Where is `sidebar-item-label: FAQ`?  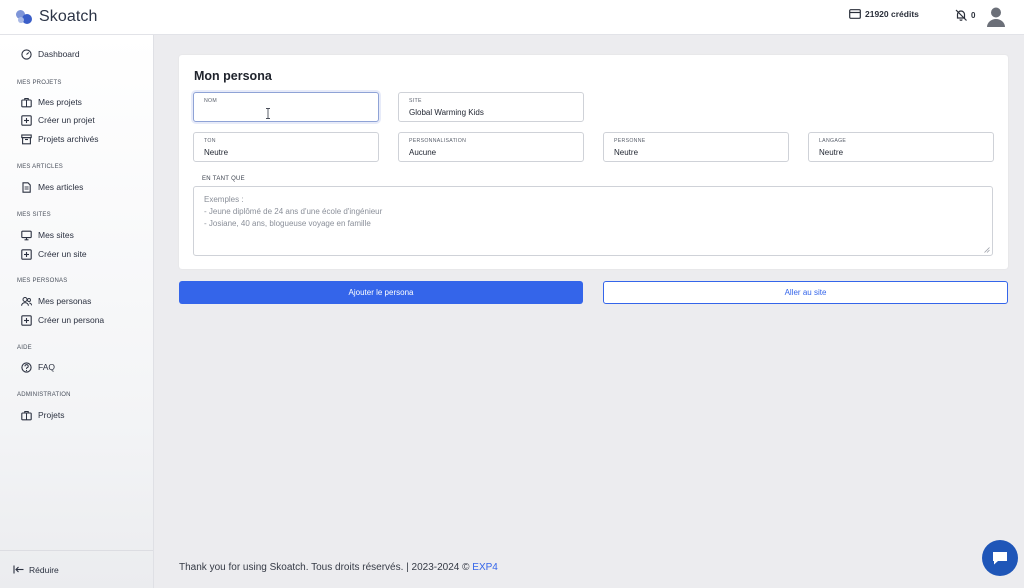
sidebar-item-label: FAQ is located at coordinates (47, 367).